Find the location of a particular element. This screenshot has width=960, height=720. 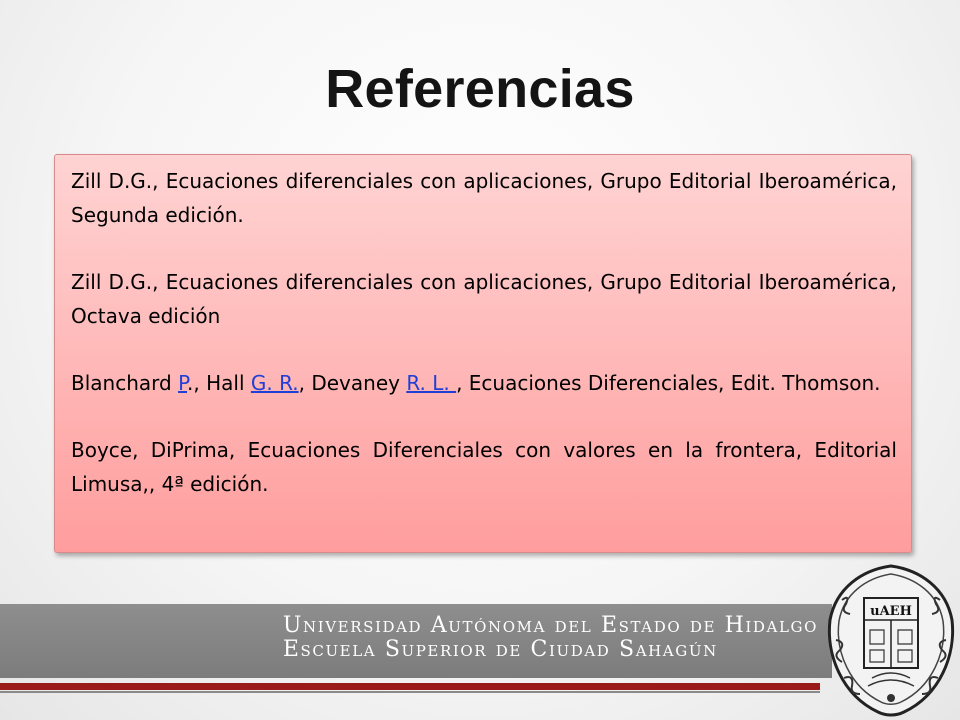

university-seal-icon: uAEH is located at coordinates (891, 640).